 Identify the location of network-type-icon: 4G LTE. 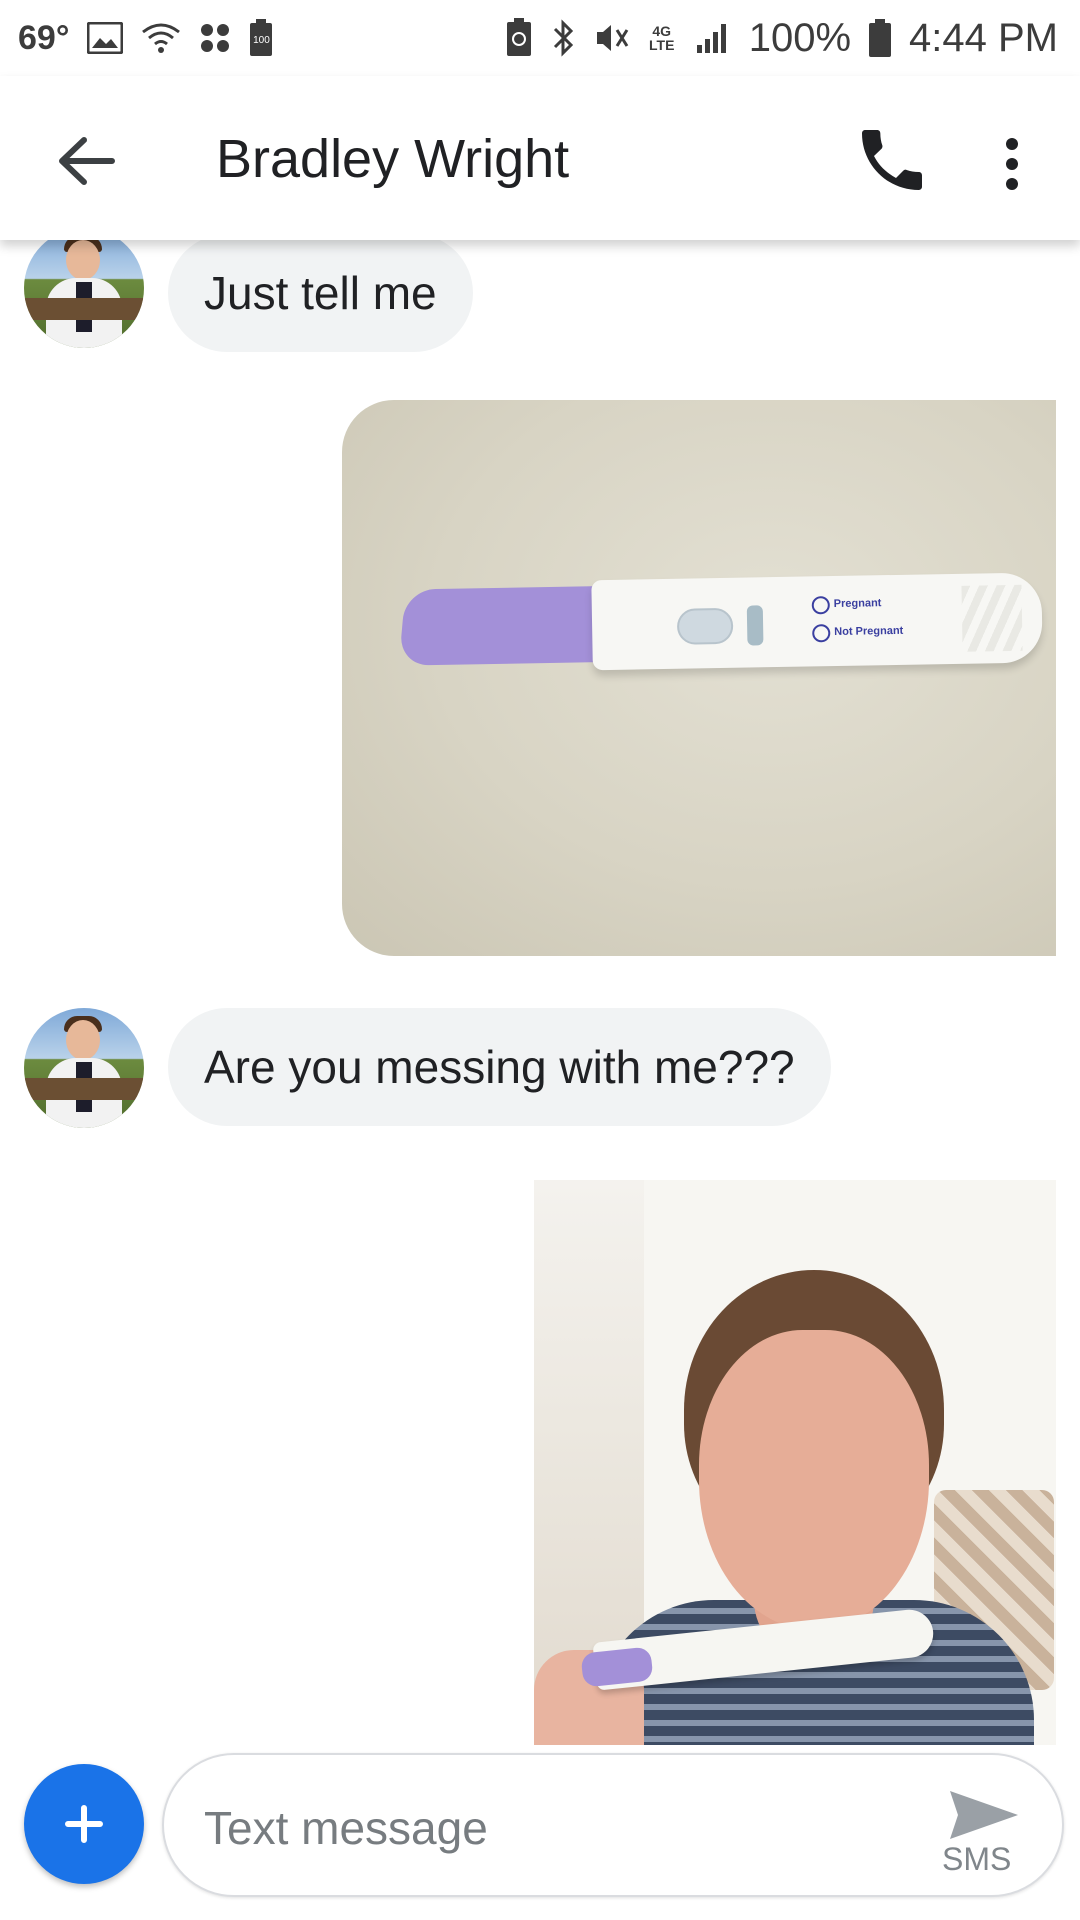
(662, 38).